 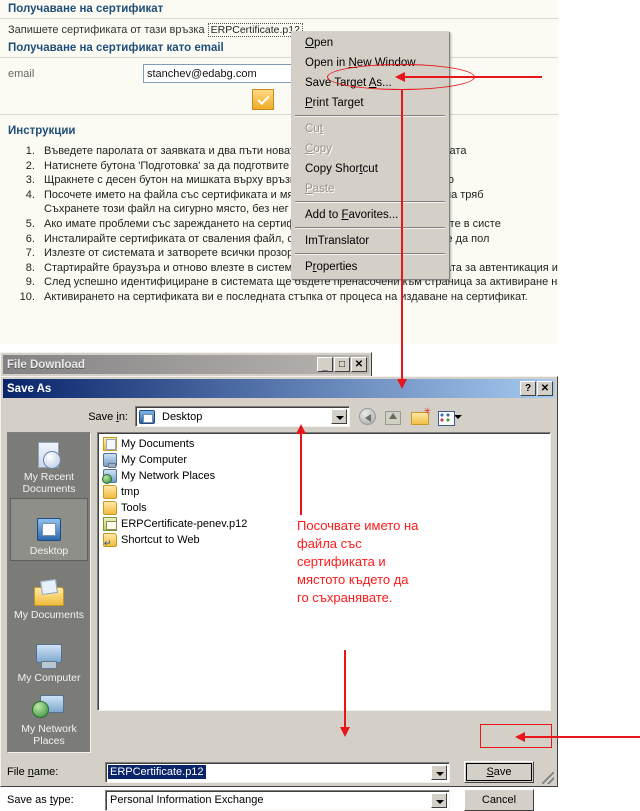 What do you see at coordinates (46, 364) in the screenshot?
I see `file-download-title: File Download` at bounding box center [46, 364].